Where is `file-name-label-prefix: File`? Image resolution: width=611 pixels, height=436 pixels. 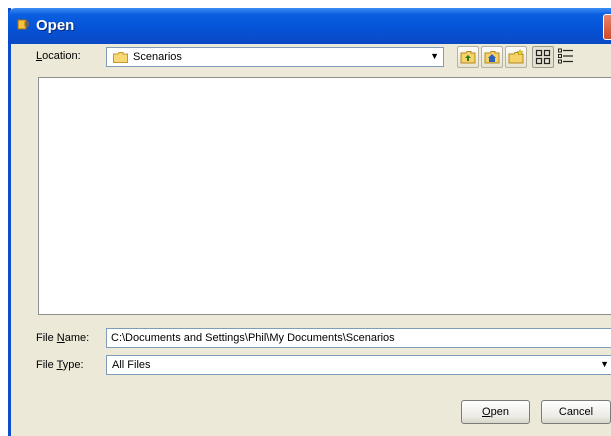
file-name-label-prefix: File is located at coordinates (46, 338).